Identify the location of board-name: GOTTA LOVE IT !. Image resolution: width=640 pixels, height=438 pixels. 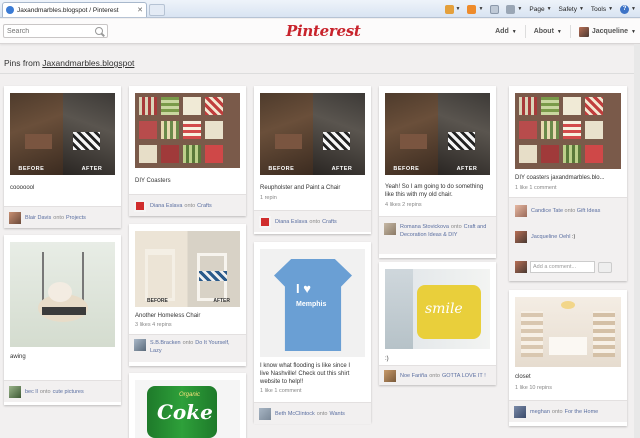
(464, 376).